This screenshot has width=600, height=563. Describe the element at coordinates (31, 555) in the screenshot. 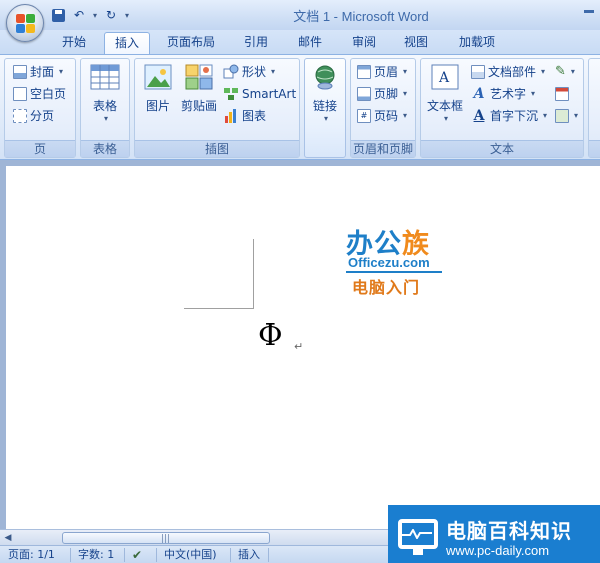

I see `status-page: 页面: 1/1` at that location.